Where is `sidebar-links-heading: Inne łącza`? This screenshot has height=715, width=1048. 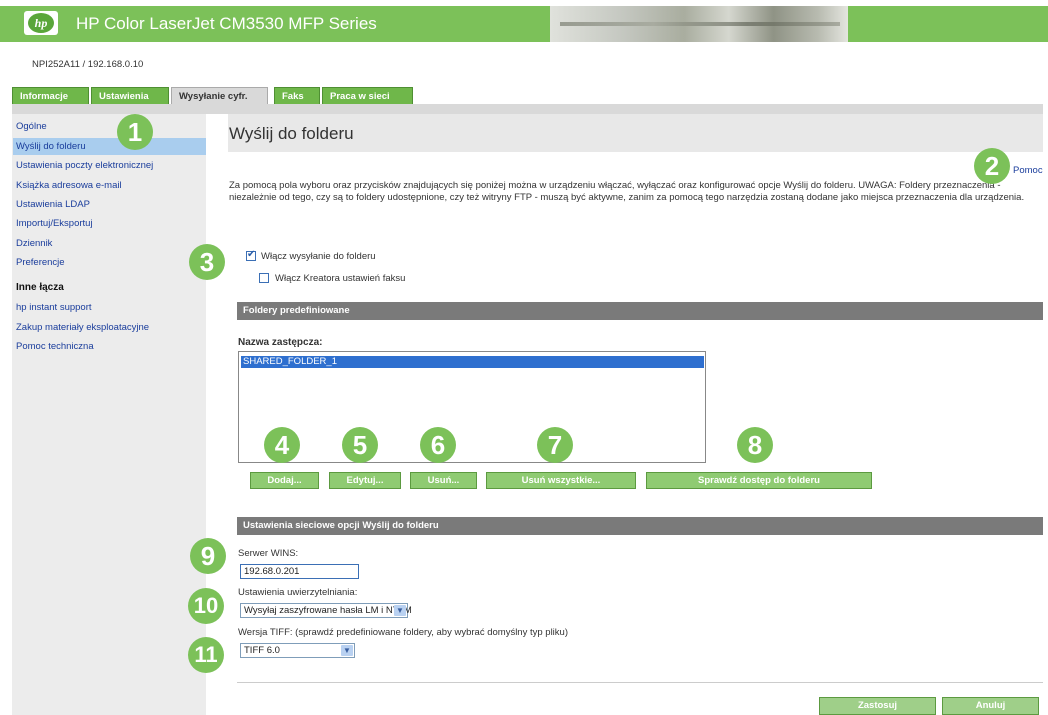 sidebar-links-heading: Inne łącza is located at coordinates (40, 287).